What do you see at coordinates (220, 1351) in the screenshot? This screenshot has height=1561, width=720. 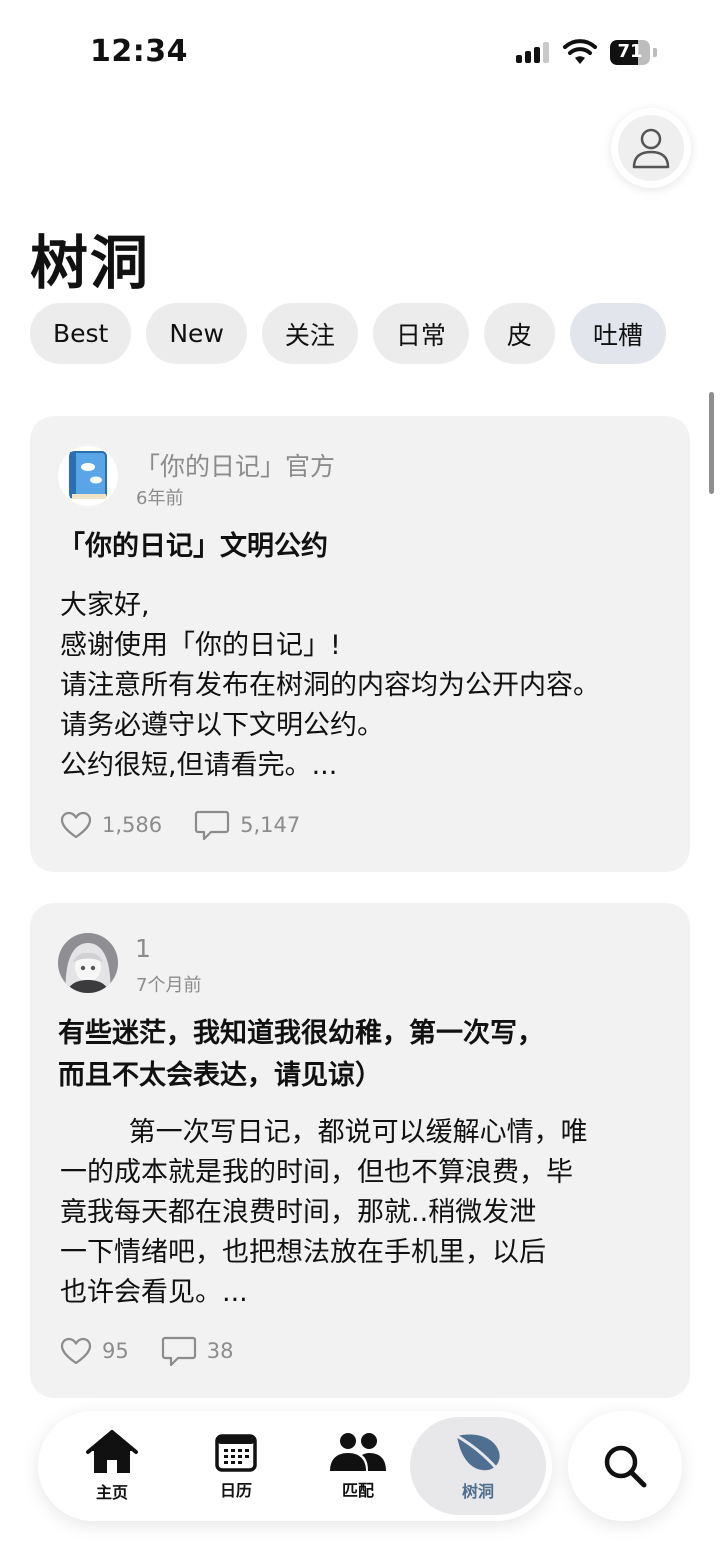 I see `comment-count: 38` at bounding box center [220, 1351].